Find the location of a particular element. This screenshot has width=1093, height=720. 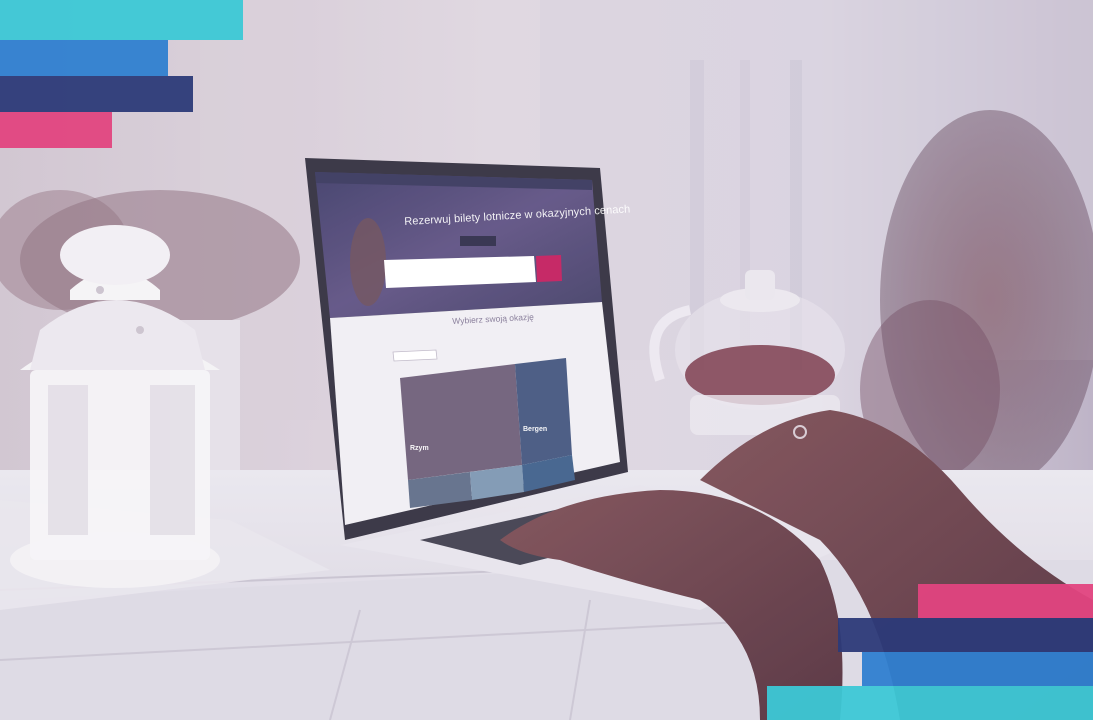

bar-cyan-br is located at coordinates (930, 703).